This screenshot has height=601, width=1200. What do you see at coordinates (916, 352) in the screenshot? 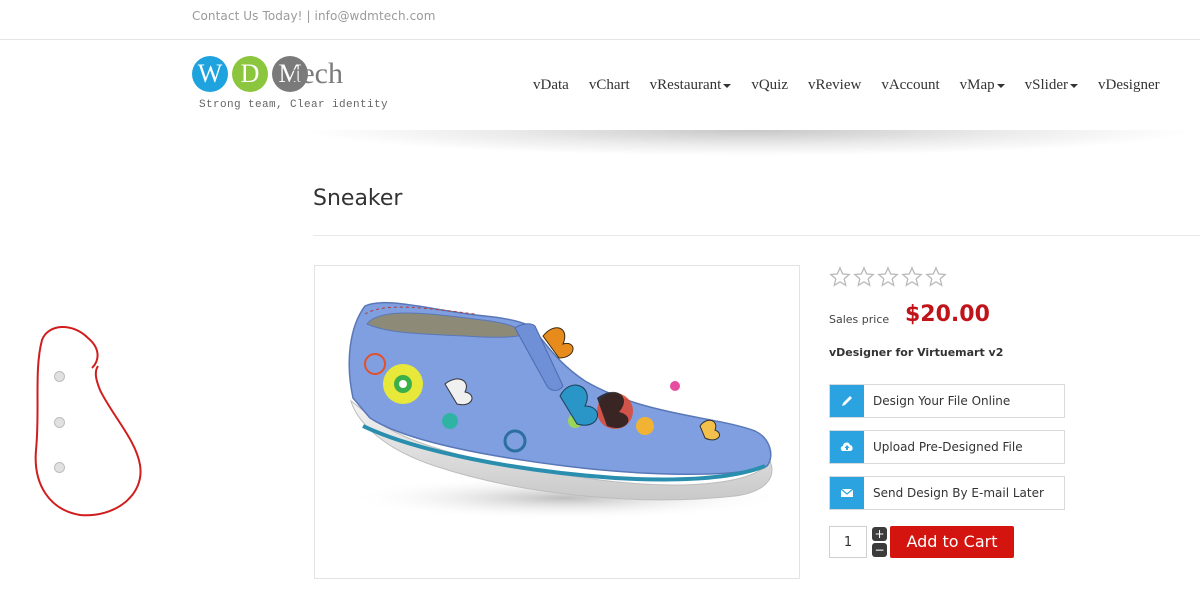
I see `product-subtitle: vDesigner for Virtuemart v2` at bounding box center [916, 352].